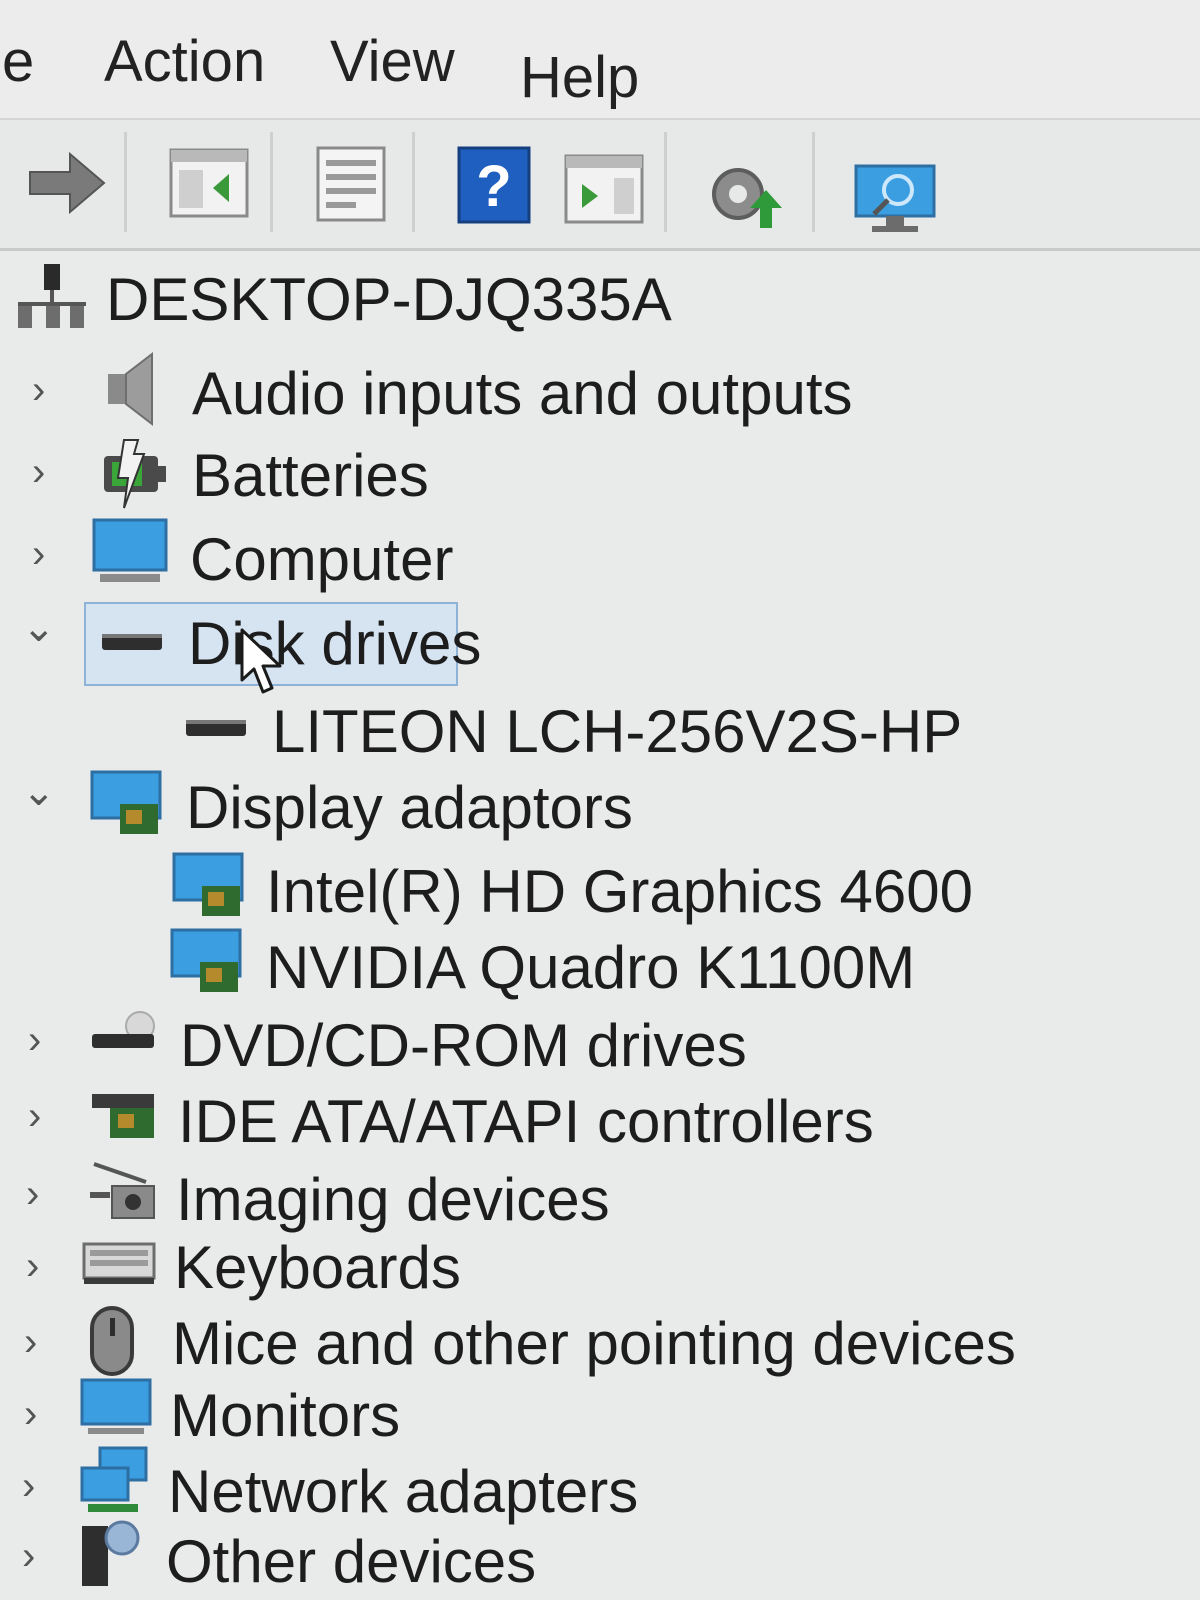  I want to click on help-icon: ?, so click(494, 185).